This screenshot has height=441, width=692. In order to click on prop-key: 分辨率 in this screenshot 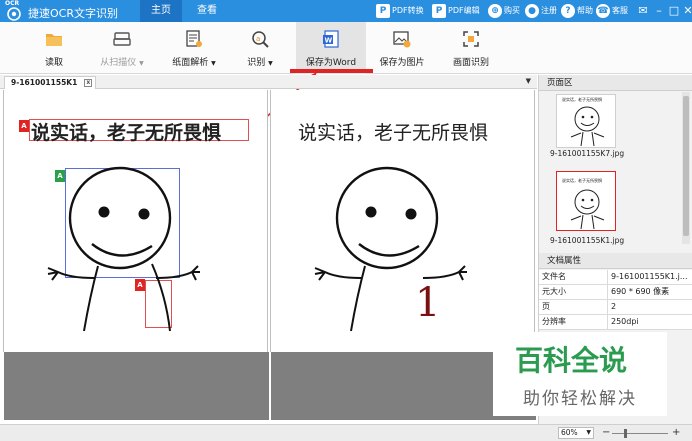, I will do `click(554, 321)`.